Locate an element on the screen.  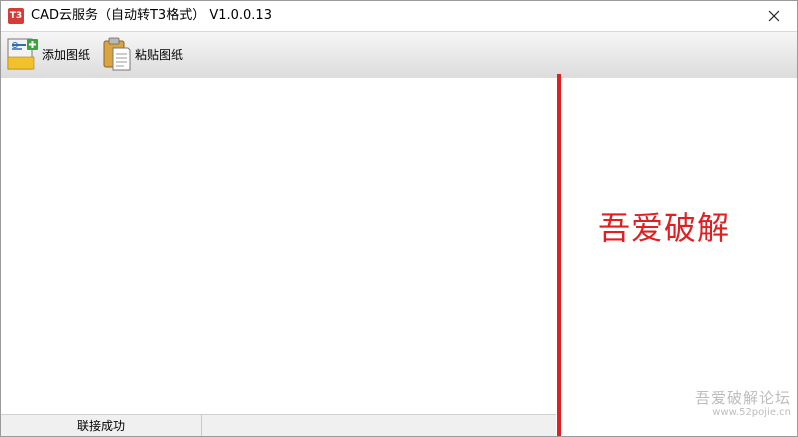
add-drawing-button: 添加图纸 is located at coordinates (48, 54).